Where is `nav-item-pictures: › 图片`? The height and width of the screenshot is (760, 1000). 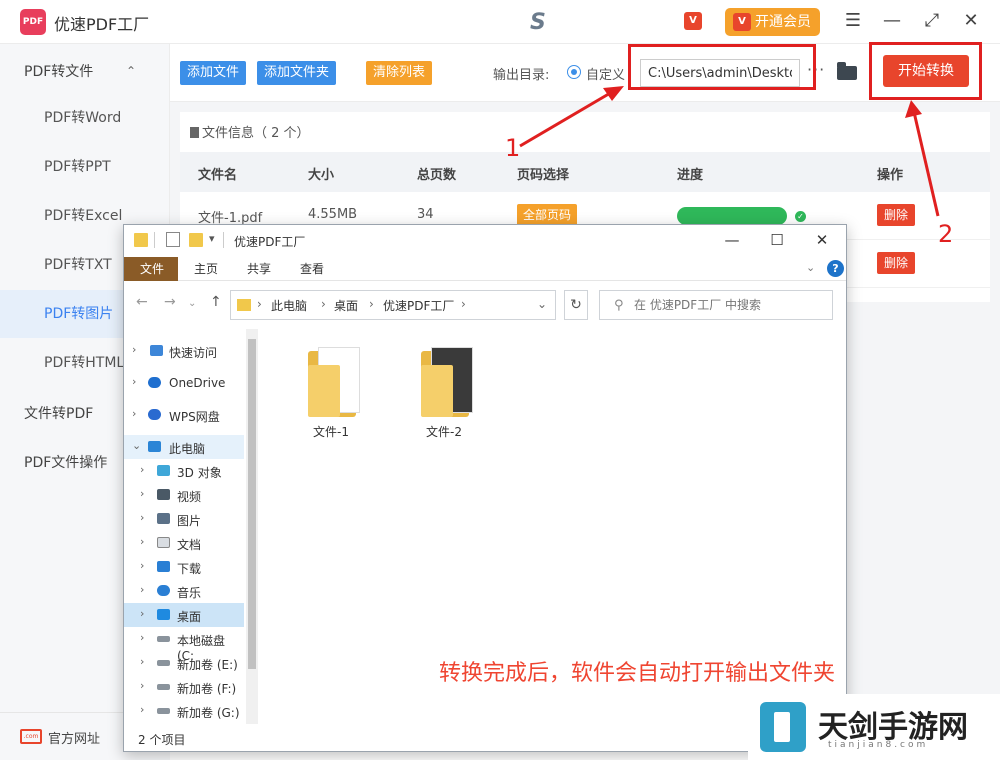
nav-item-pictures: › 图片 is located at coordinates (184, 519).